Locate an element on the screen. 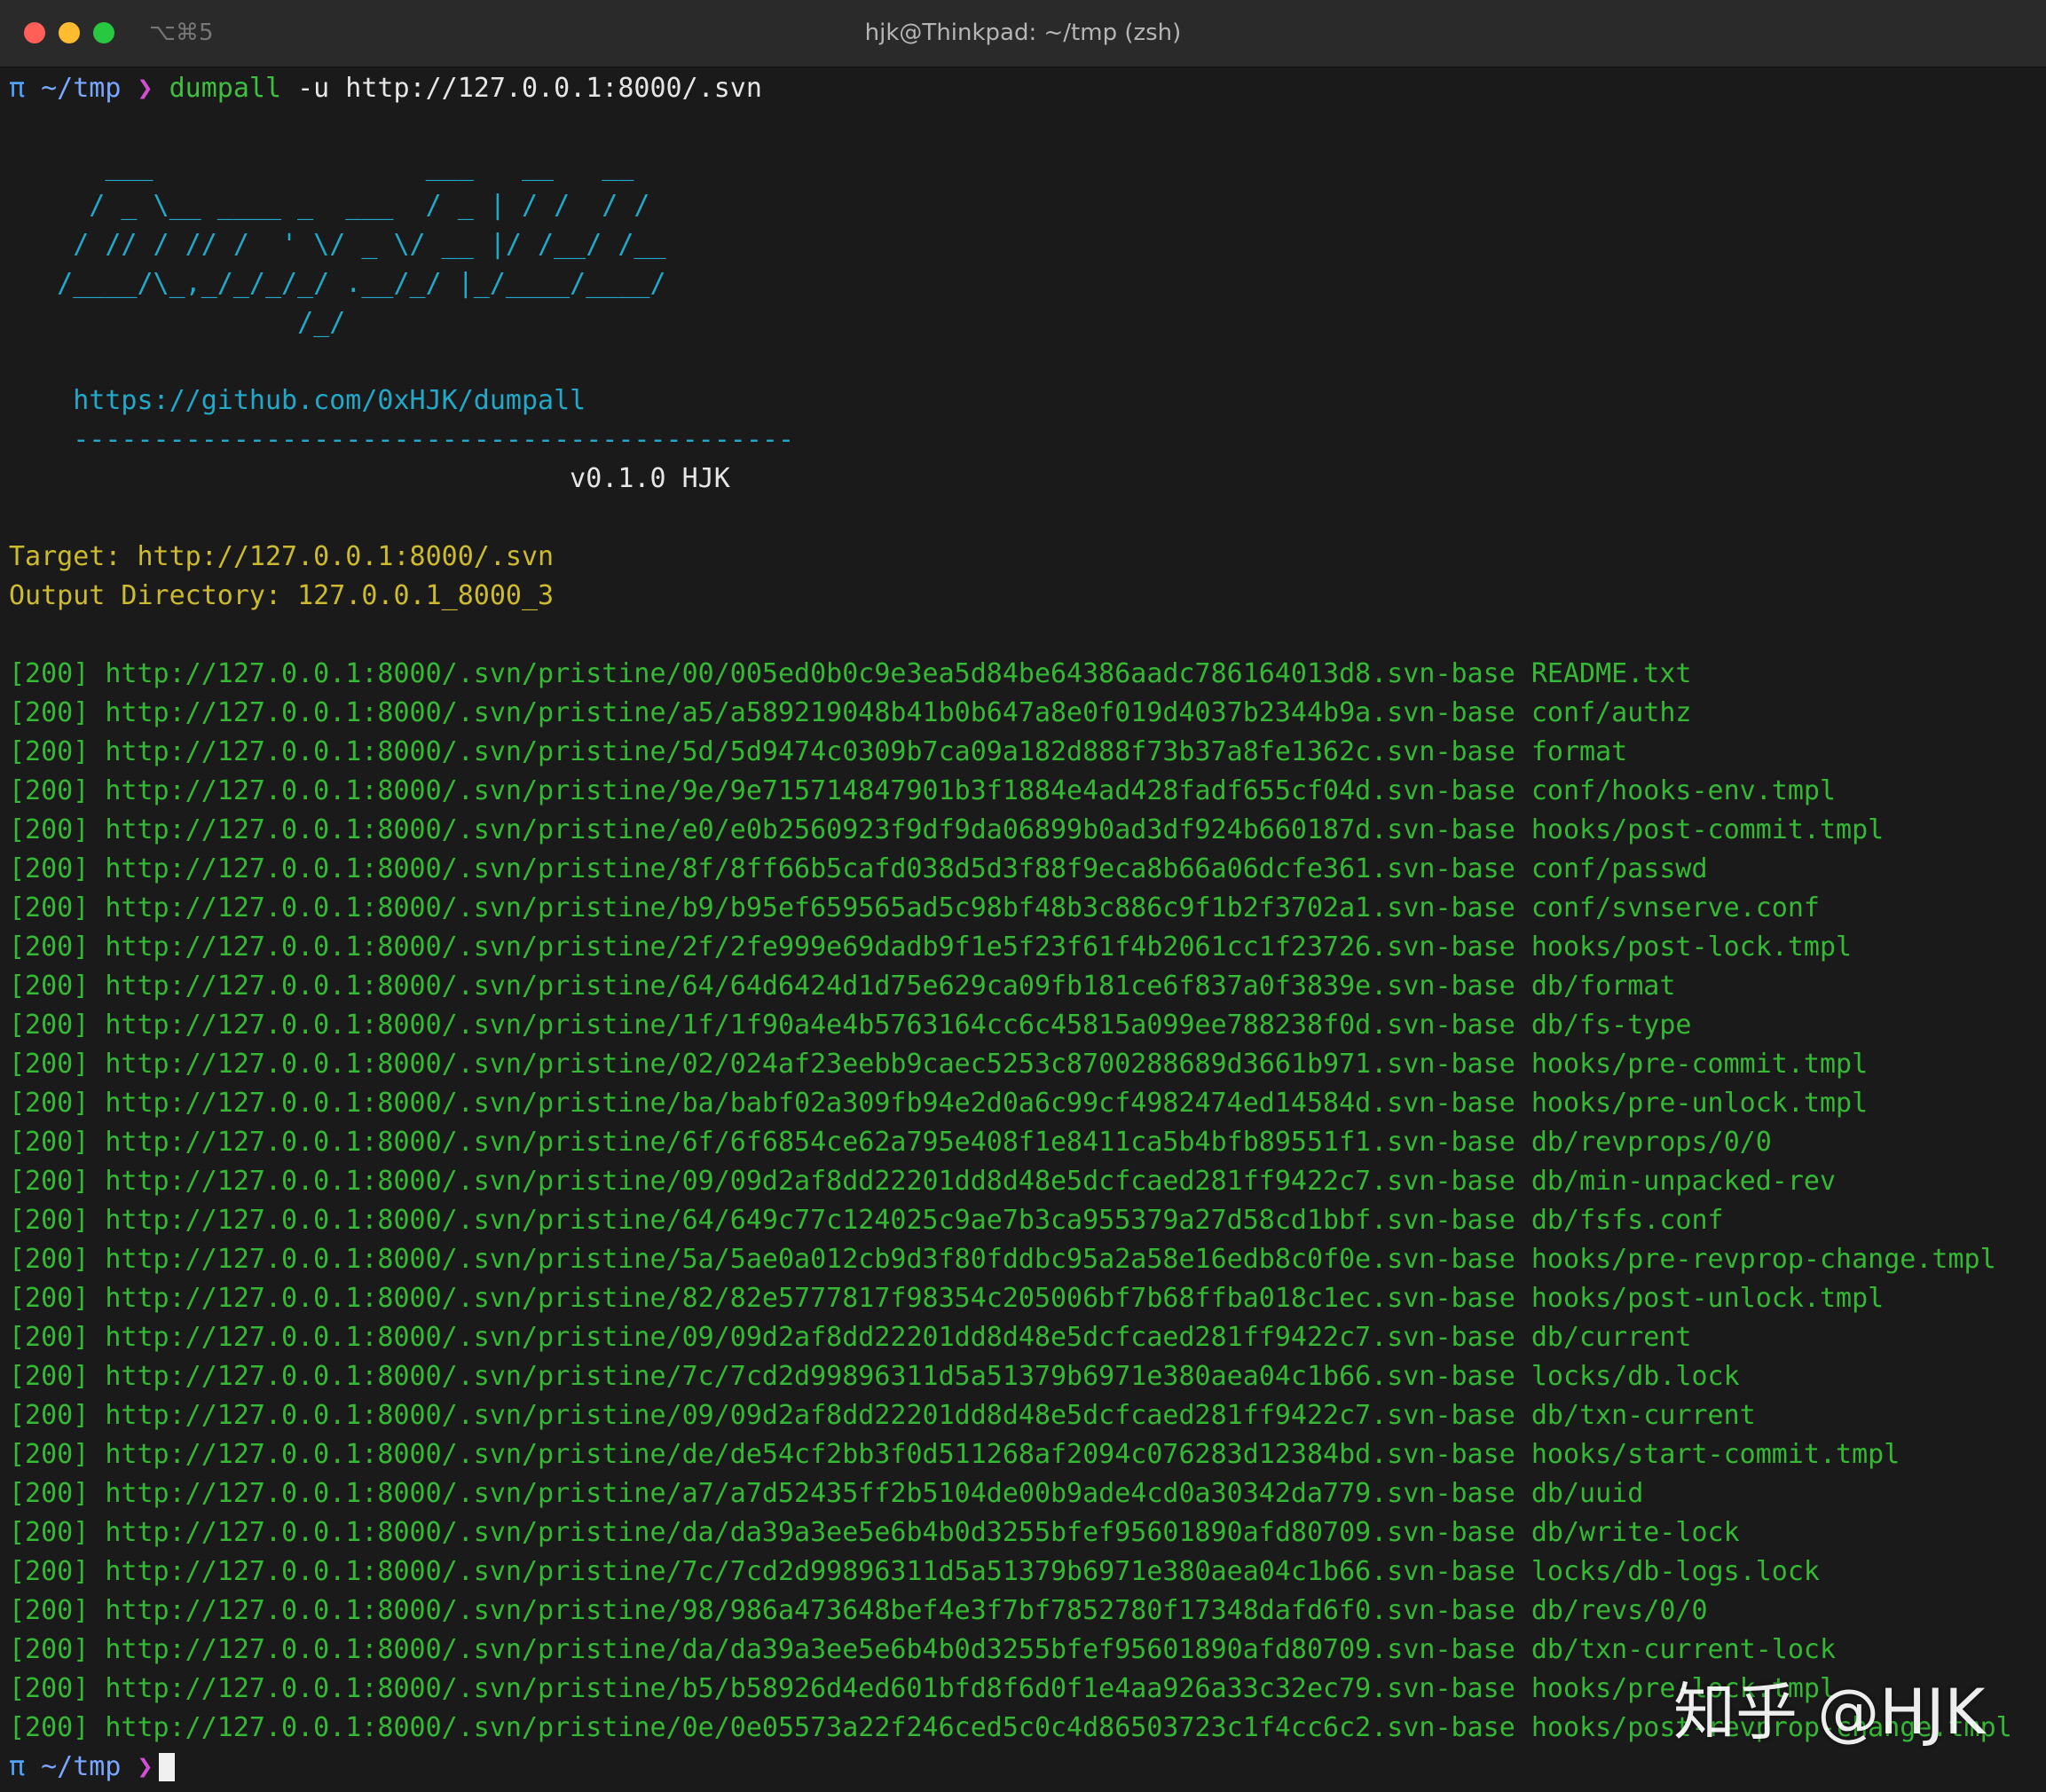 The width and height of the screenshot is (2046, 1792). banner-ascii-line: / _ \__ ____ _ ___ / _ | / / / / is located at coordinates (330, 205).